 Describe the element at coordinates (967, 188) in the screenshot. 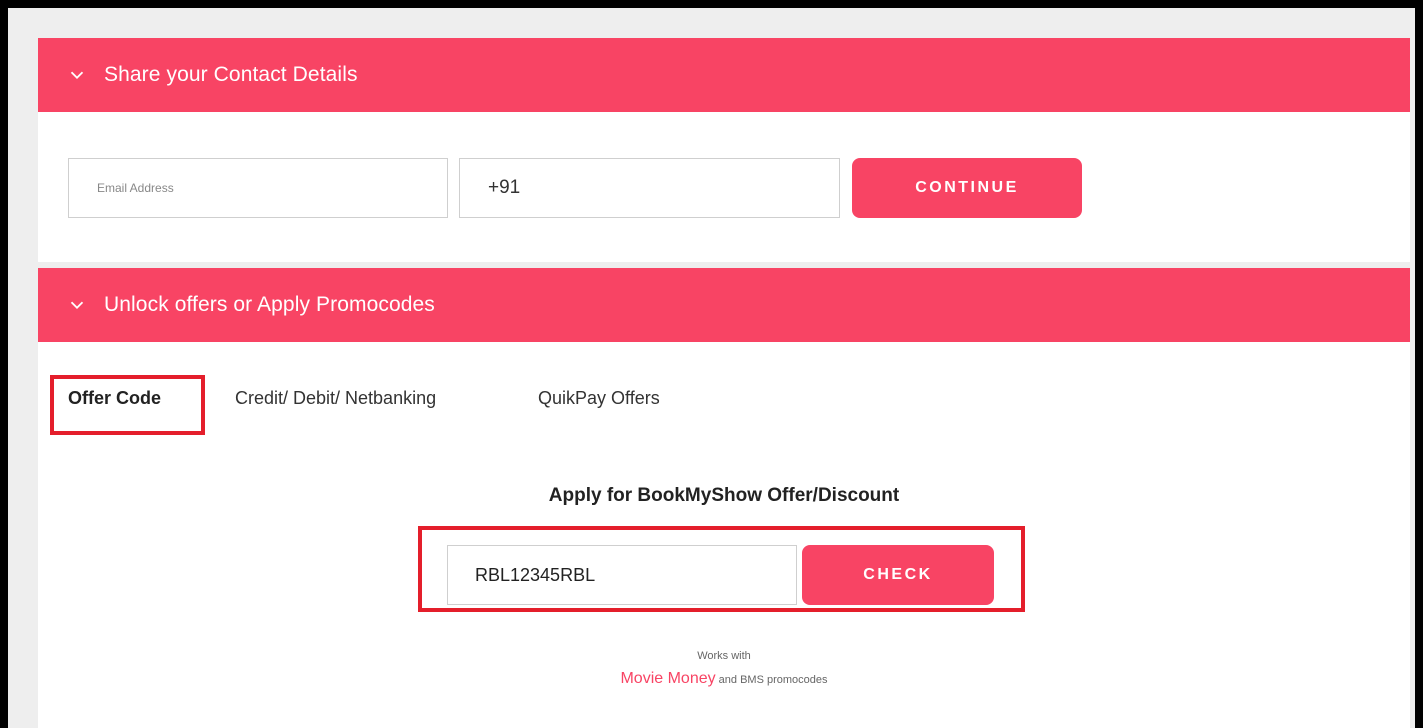

I see `continue-button: CONTINUE` at that location.